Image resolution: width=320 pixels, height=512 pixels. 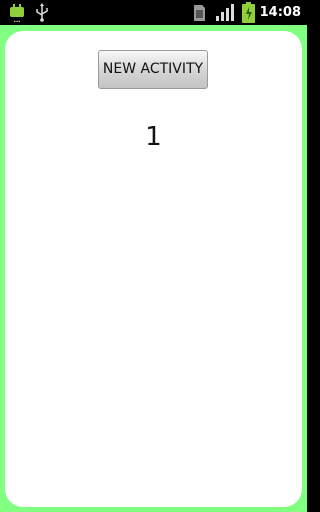 What do you see at coordinates (199, 13) in the screenshot?
I see `sim-card-icon` at bounding box center [199, 13].